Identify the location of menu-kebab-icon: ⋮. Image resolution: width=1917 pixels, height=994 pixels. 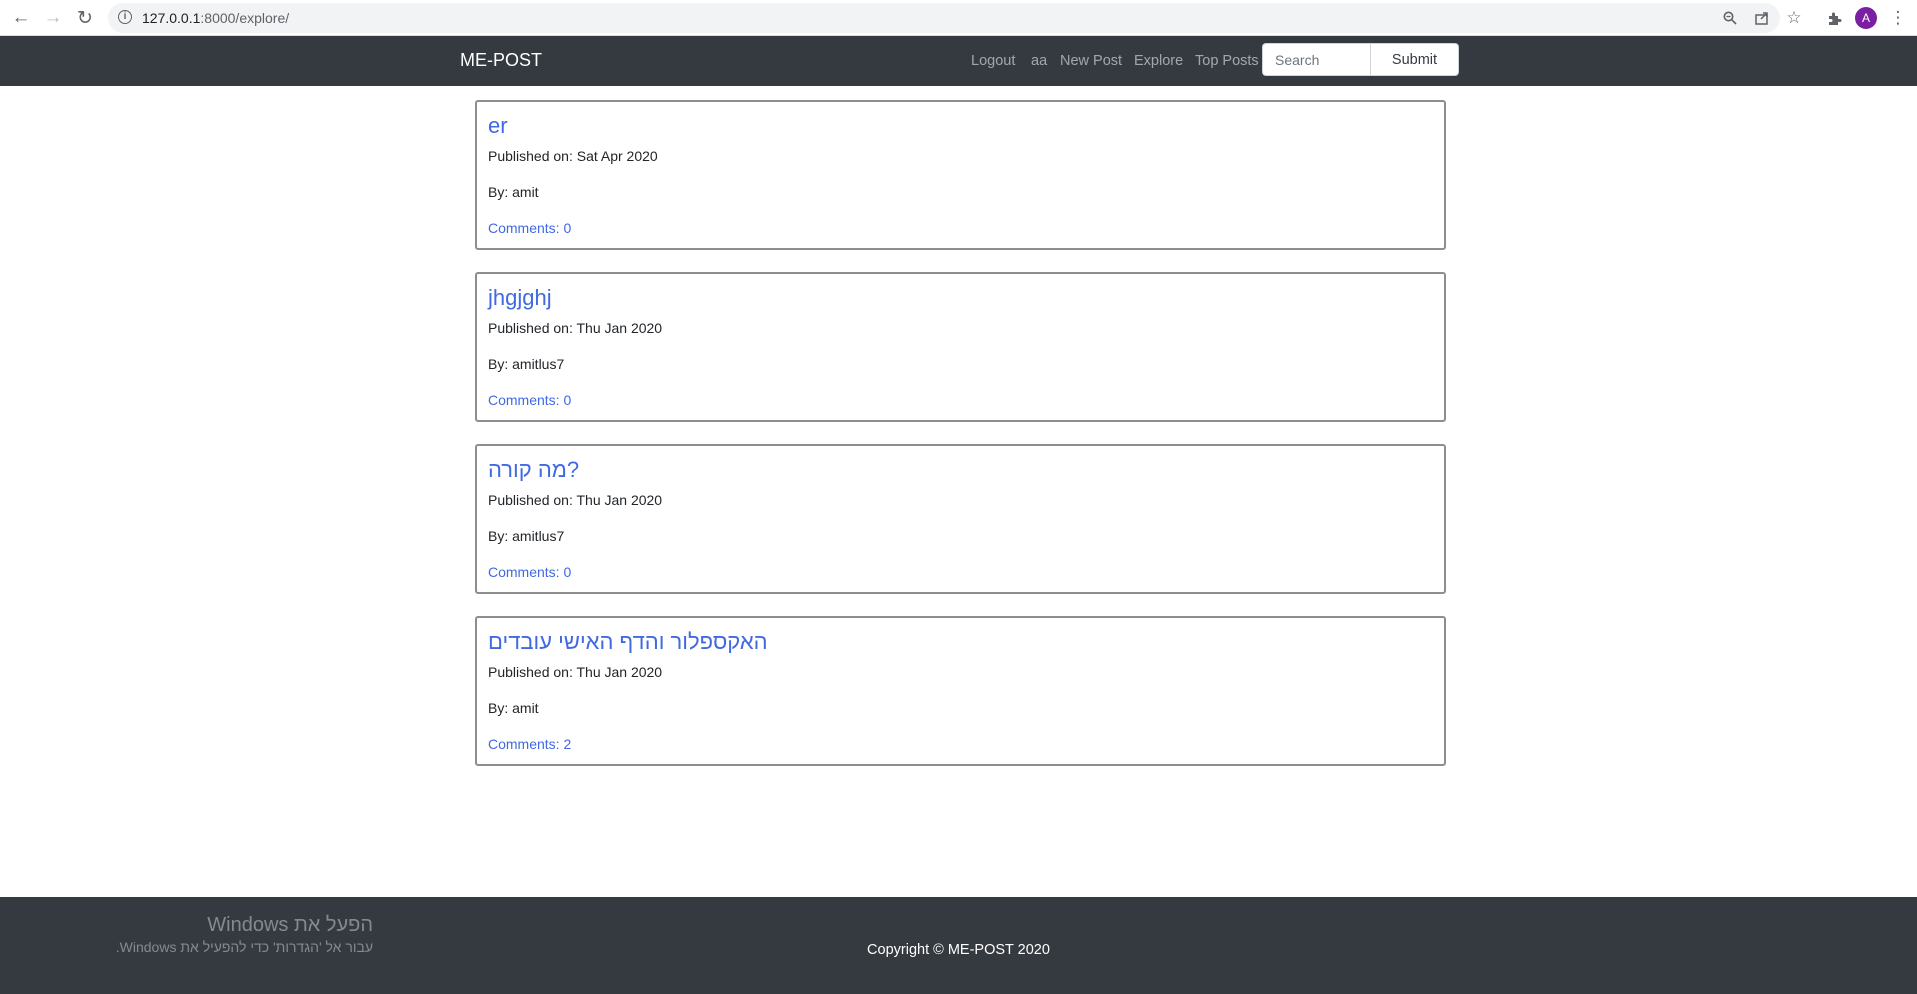
(1898, 18).